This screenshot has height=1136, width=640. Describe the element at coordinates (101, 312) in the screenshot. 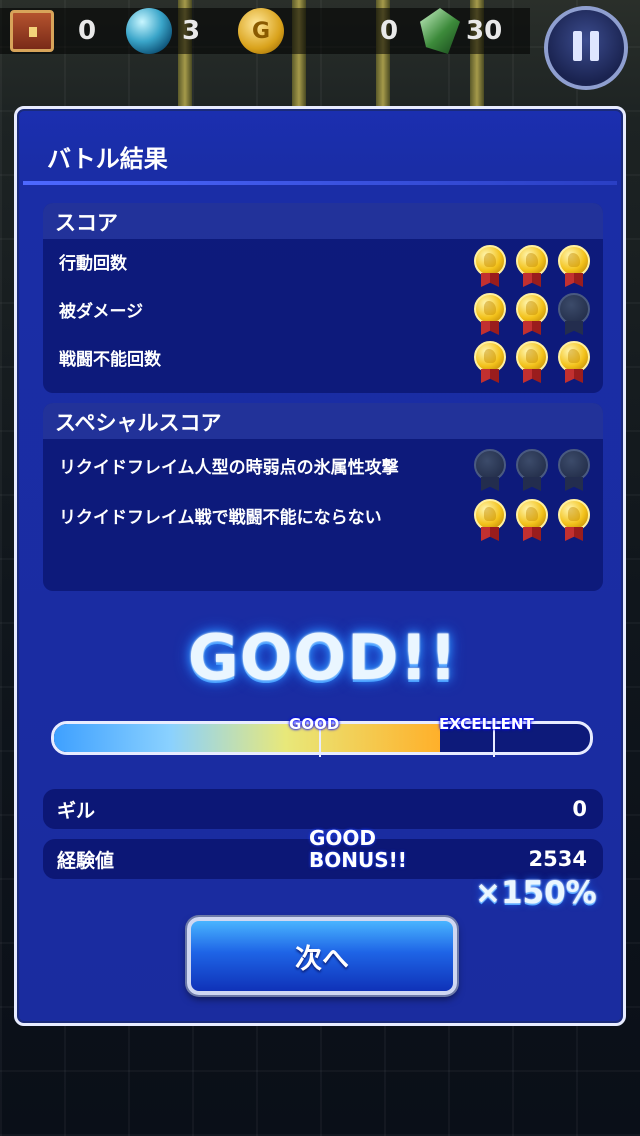

I see `score-row-label: 被ダメージ` at that location.